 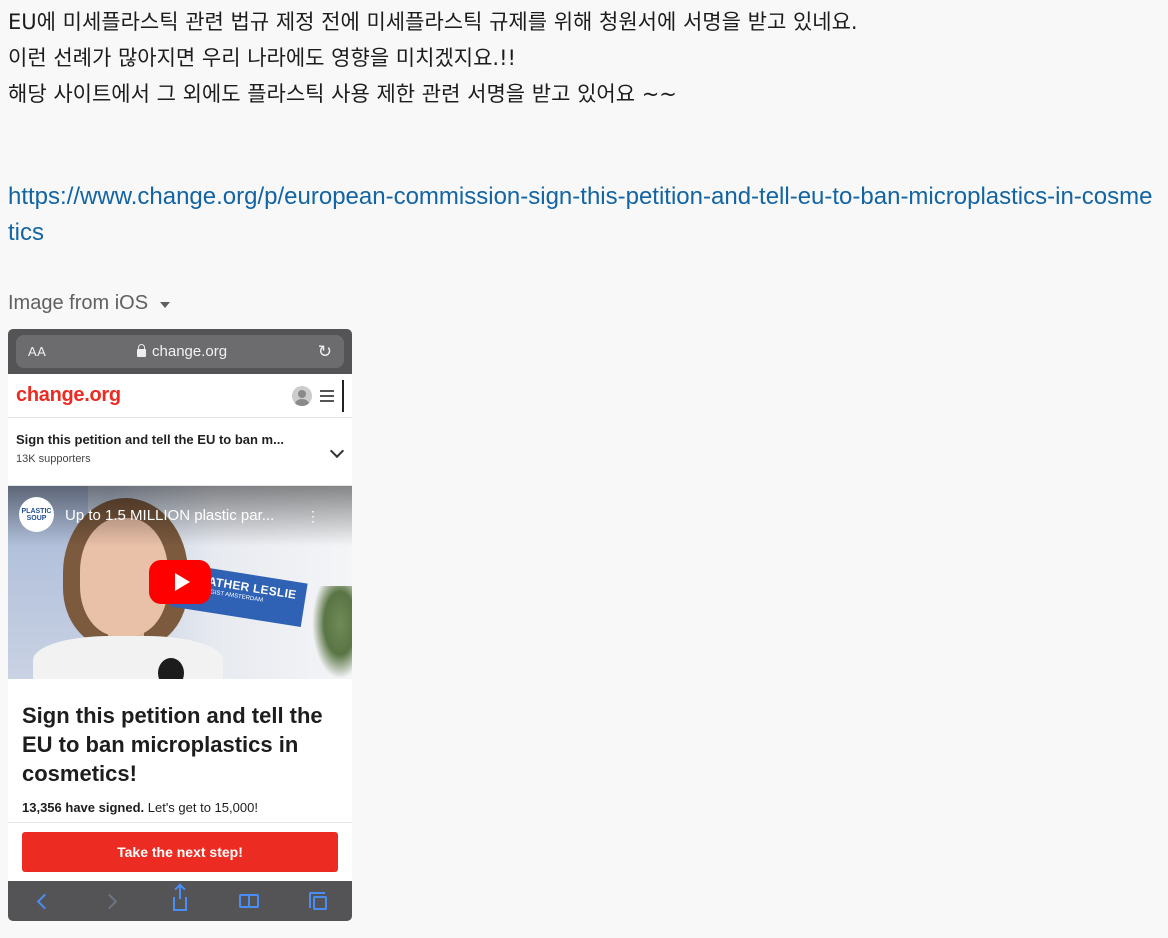 What do you see at coordinates (302, 395) in the screenshot?
I see `avatar-icon` at bounding box center [302, 395].